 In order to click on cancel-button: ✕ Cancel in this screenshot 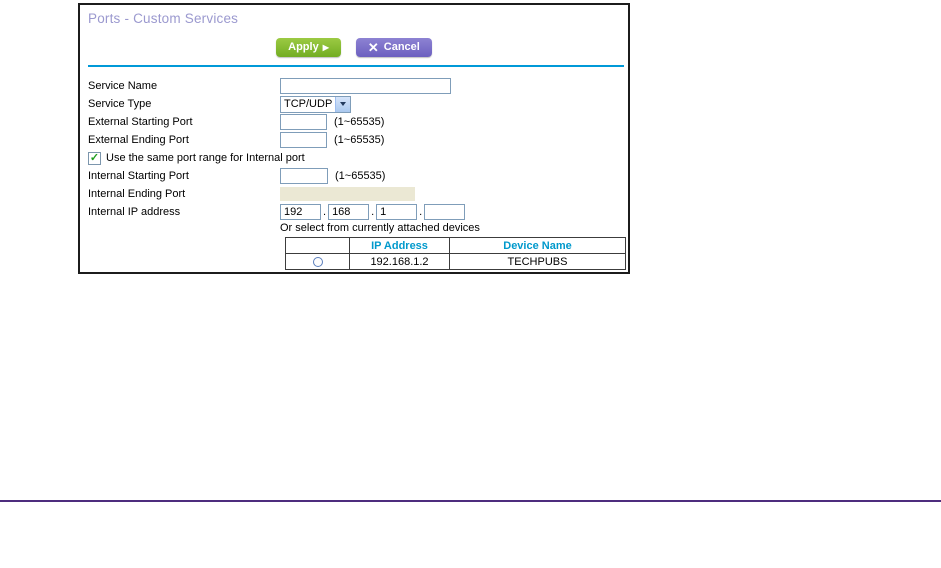, I will do `click(393, 47)`.